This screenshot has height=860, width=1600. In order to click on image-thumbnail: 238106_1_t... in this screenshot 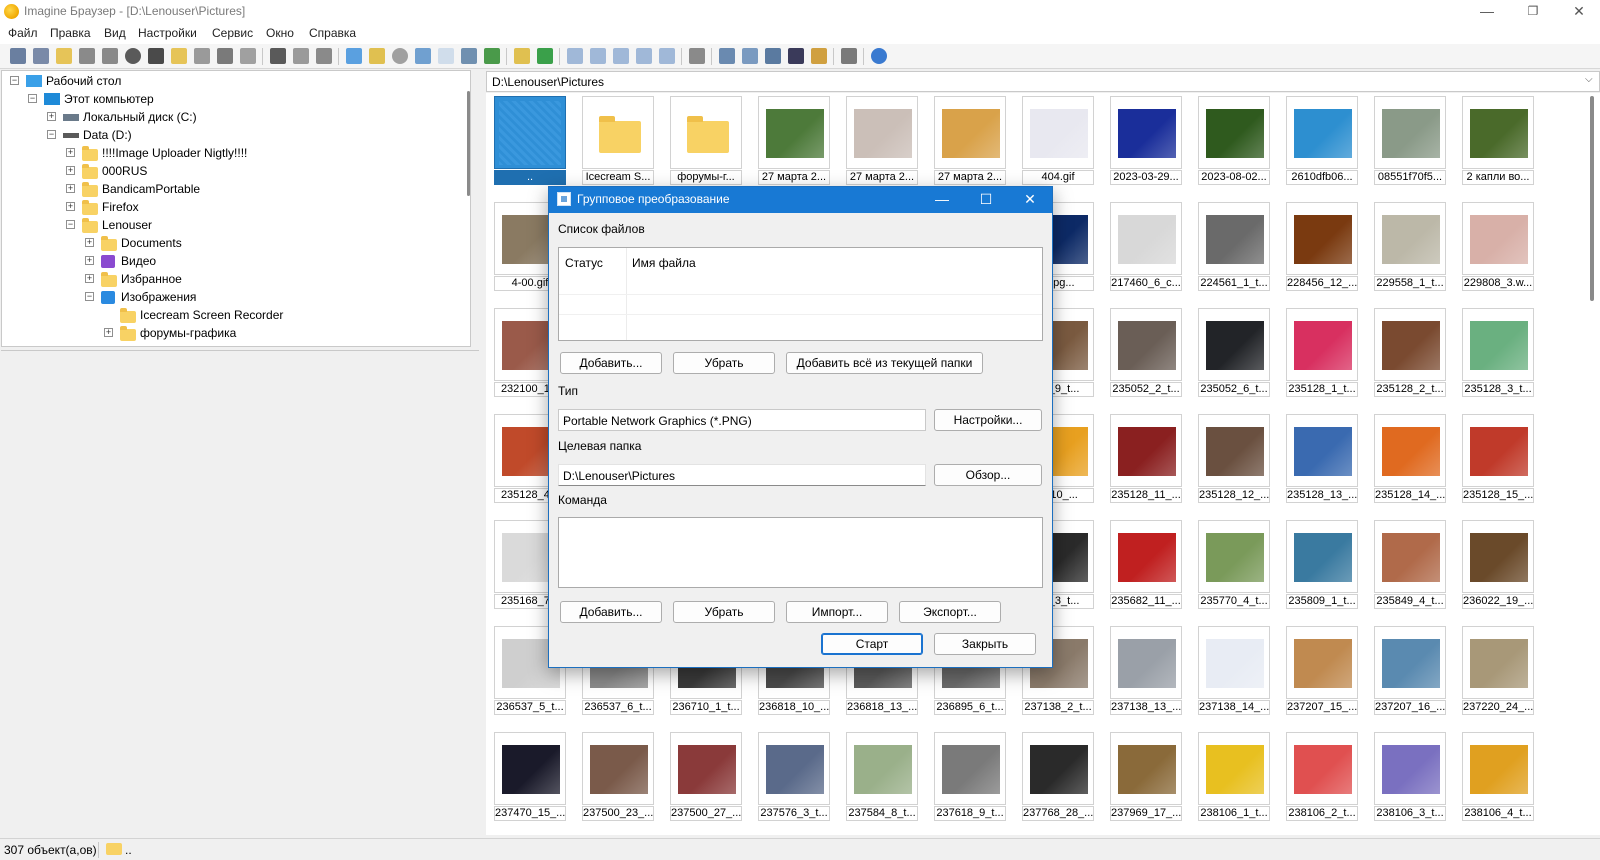, I will do `click(1234, 777)`.